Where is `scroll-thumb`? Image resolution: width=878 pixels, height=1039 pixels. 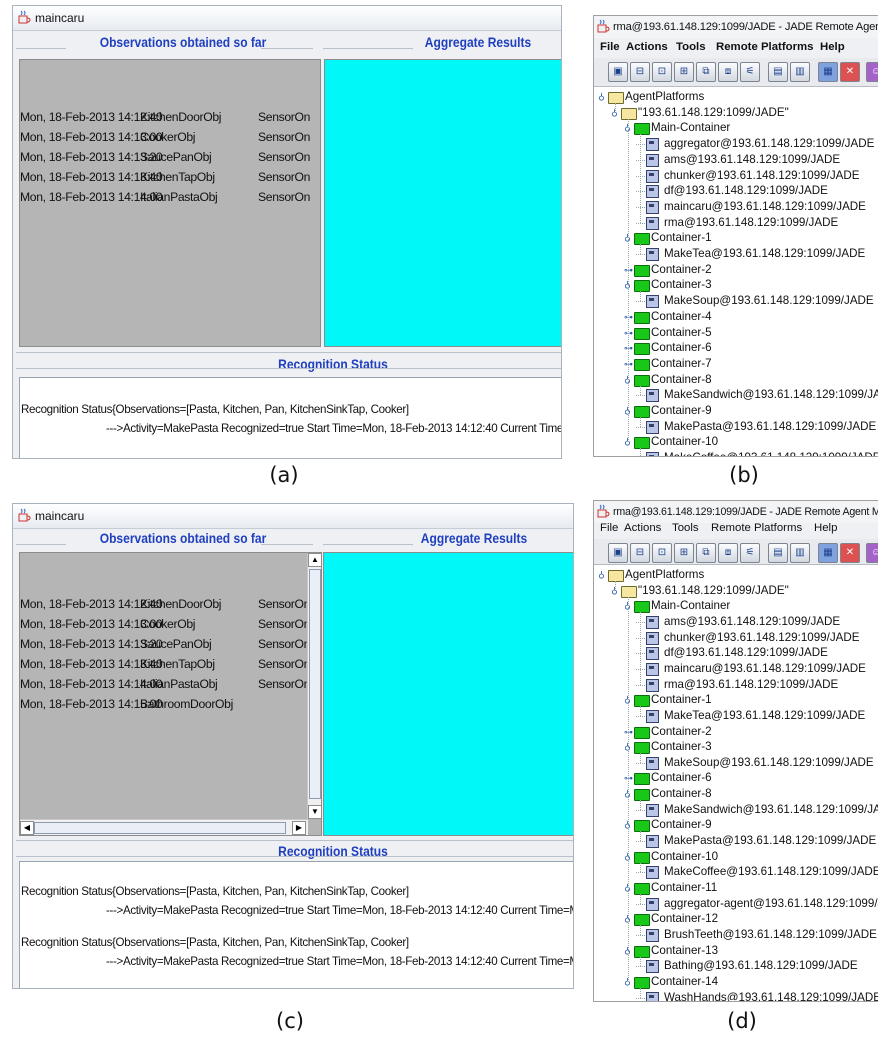 scroll-thumb is located at coordinates (315, 684).